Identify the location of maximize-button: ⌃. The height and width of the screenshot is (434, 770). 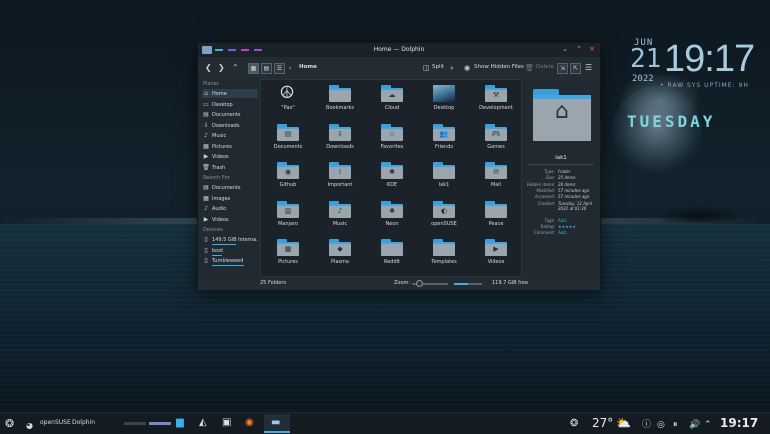
(579, 49).